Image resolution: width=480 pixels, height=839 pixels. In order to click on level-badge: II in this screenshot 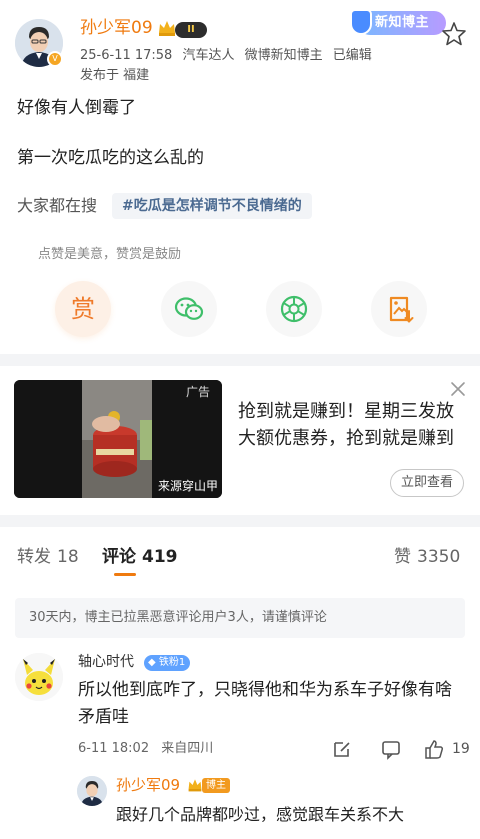, I will do `click(191, 30)`.